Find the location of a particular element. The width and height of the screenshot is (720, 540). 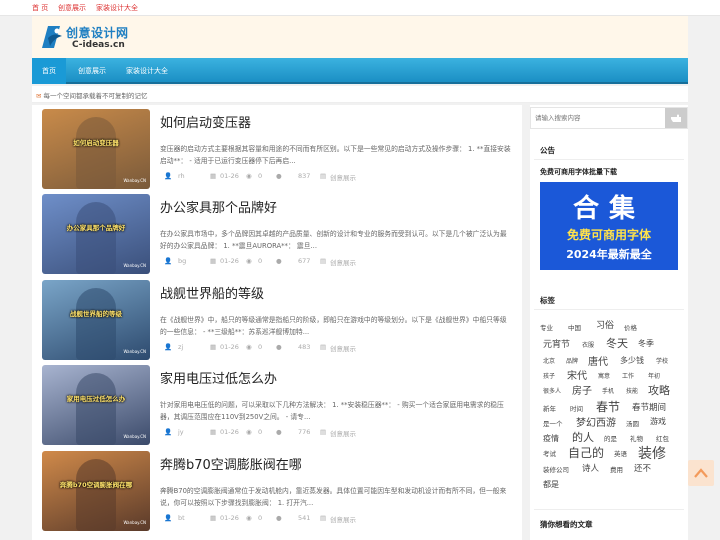

post-author: bg is located at coordinates (182, 261).